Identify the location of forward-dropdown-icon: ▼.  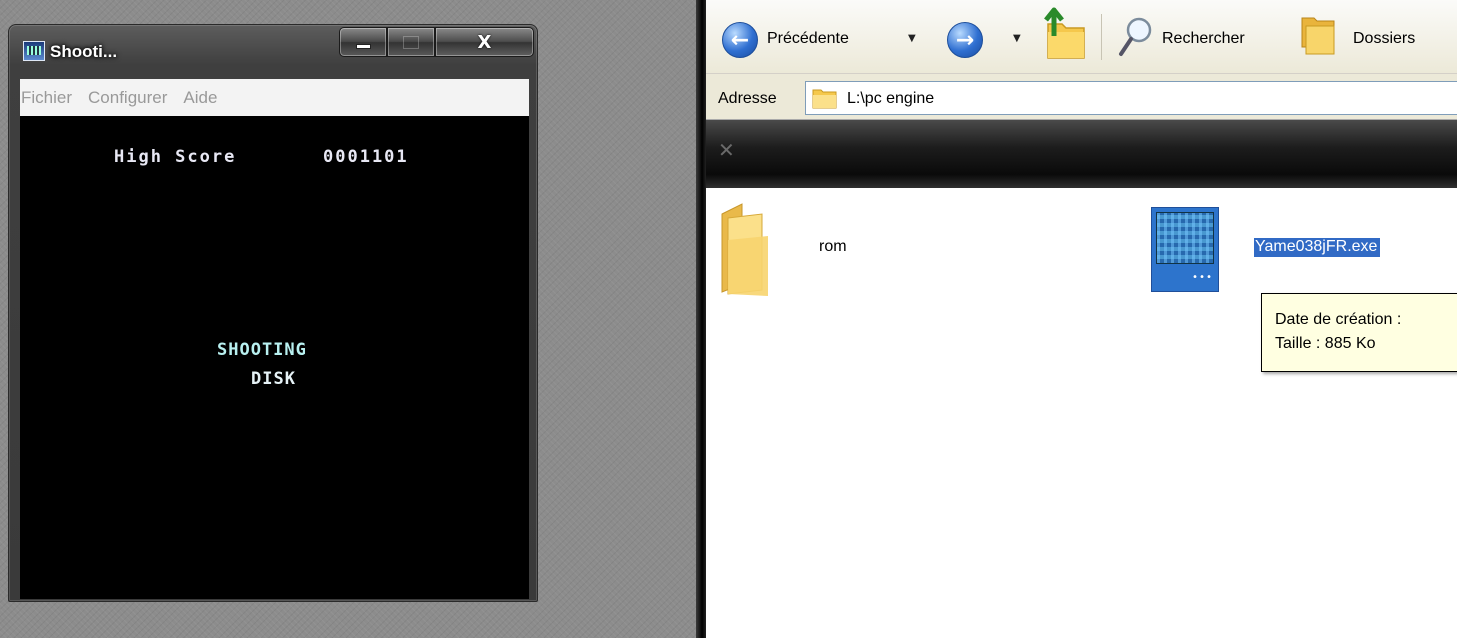
(1017, 38).